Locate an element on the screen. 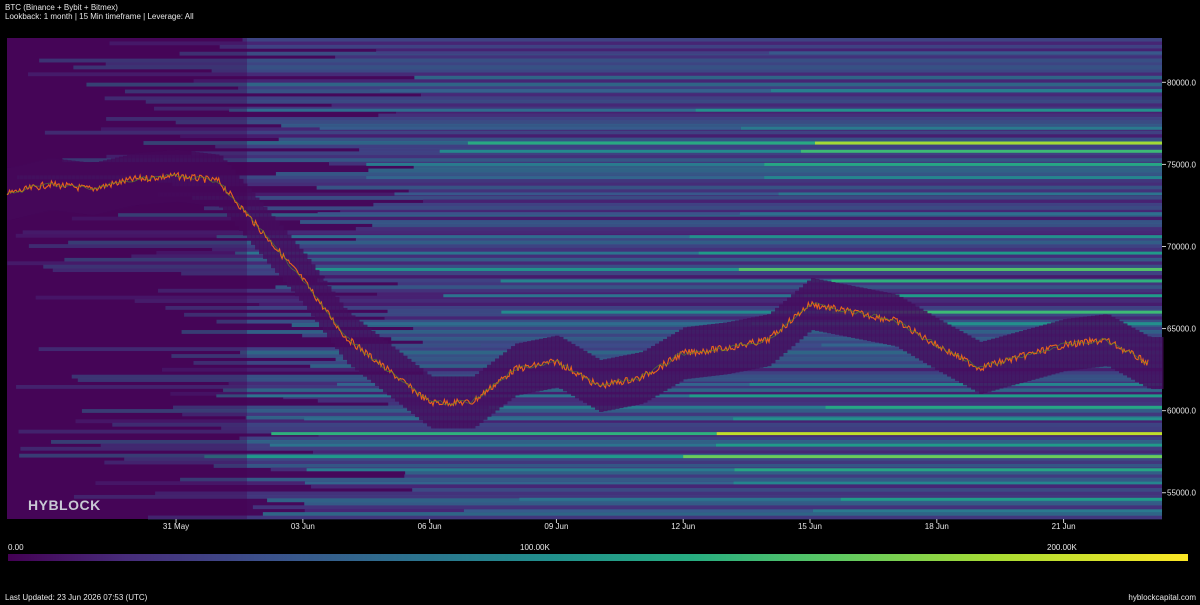 The image size is (1200, 605). liquidity-band-11-recent is located at coordinates (930, 253).